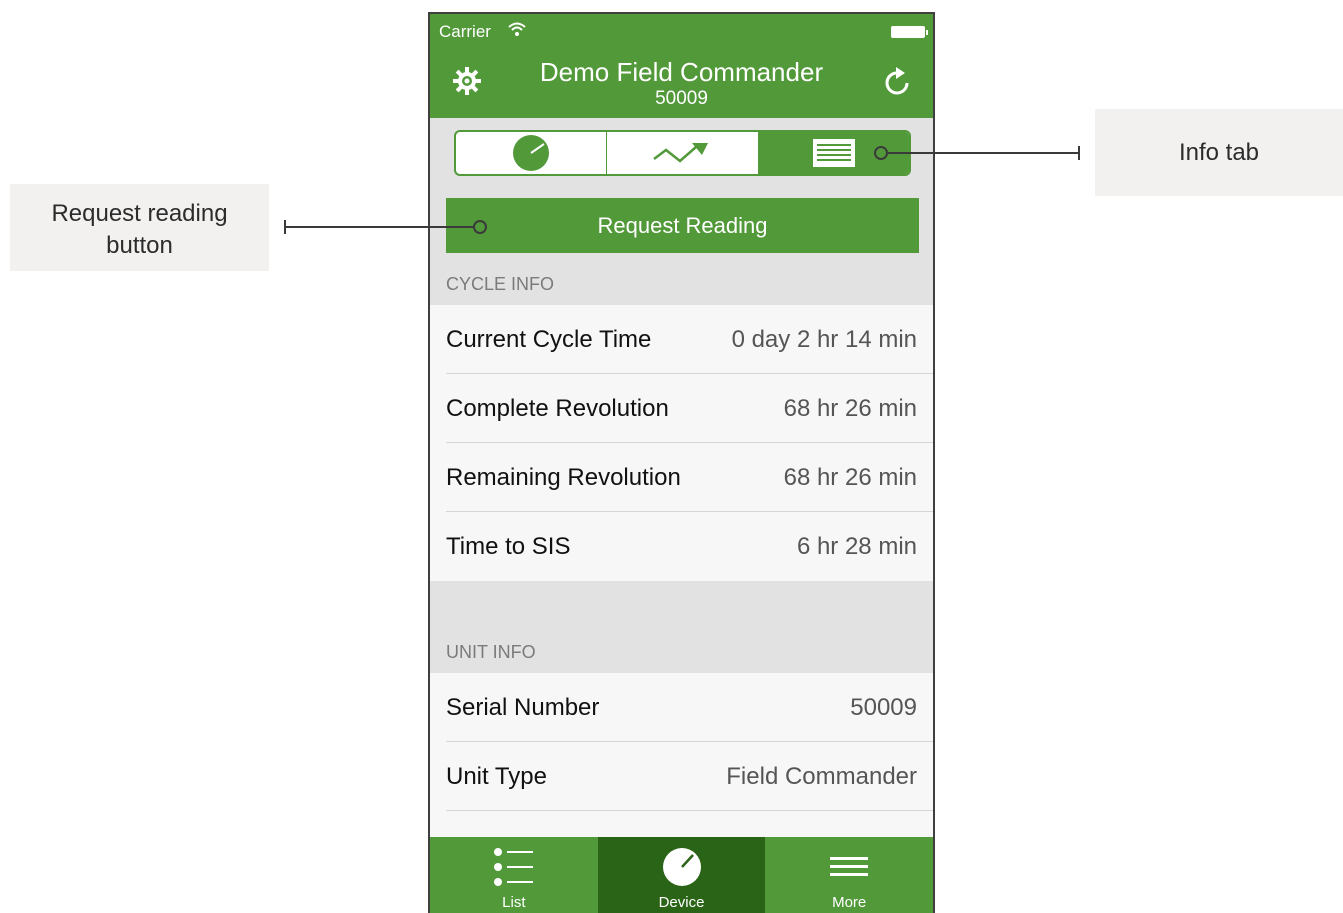 The height and width of the screenshot is (913, 1343). What do you see at coordinates (856, 546) in the screenshot?
I see `row-value: 6 hr 28 min` at bounding box center [856, 546].